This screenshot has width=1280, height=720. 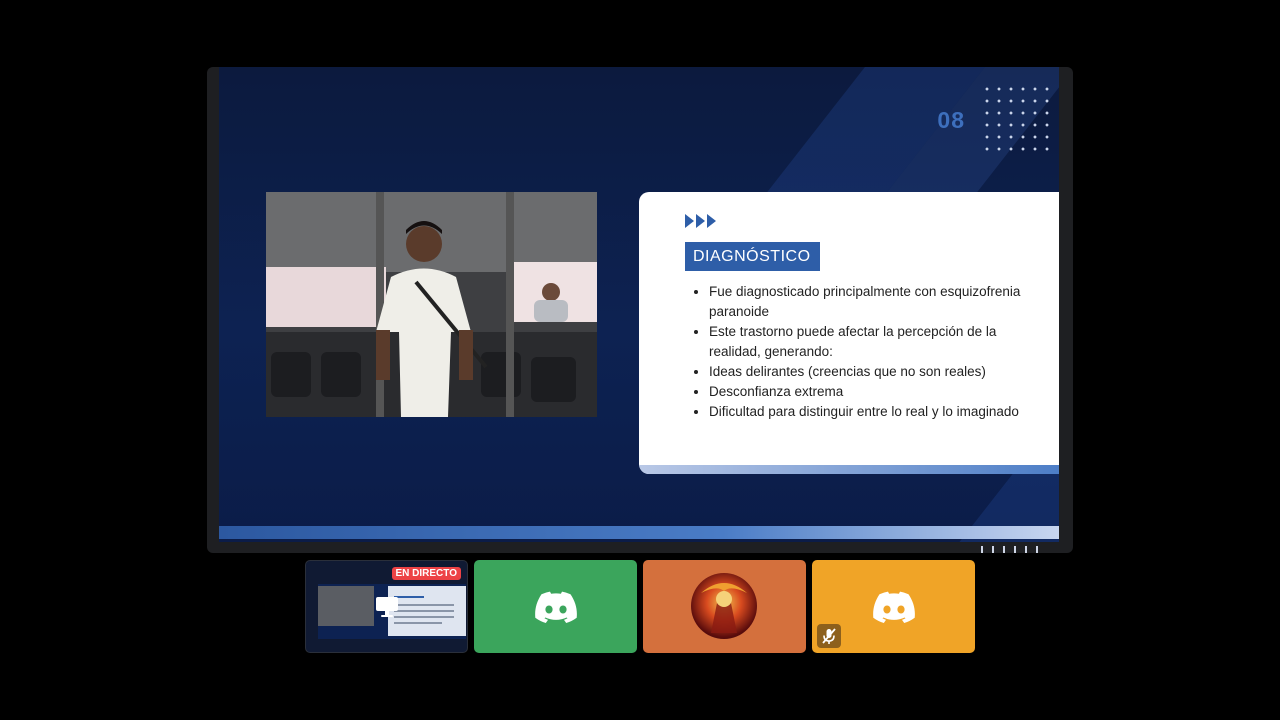 What do you see at coordinates (346, 606) in the screenshot?
I see `preview-photo` at bounding box center [346, 606].